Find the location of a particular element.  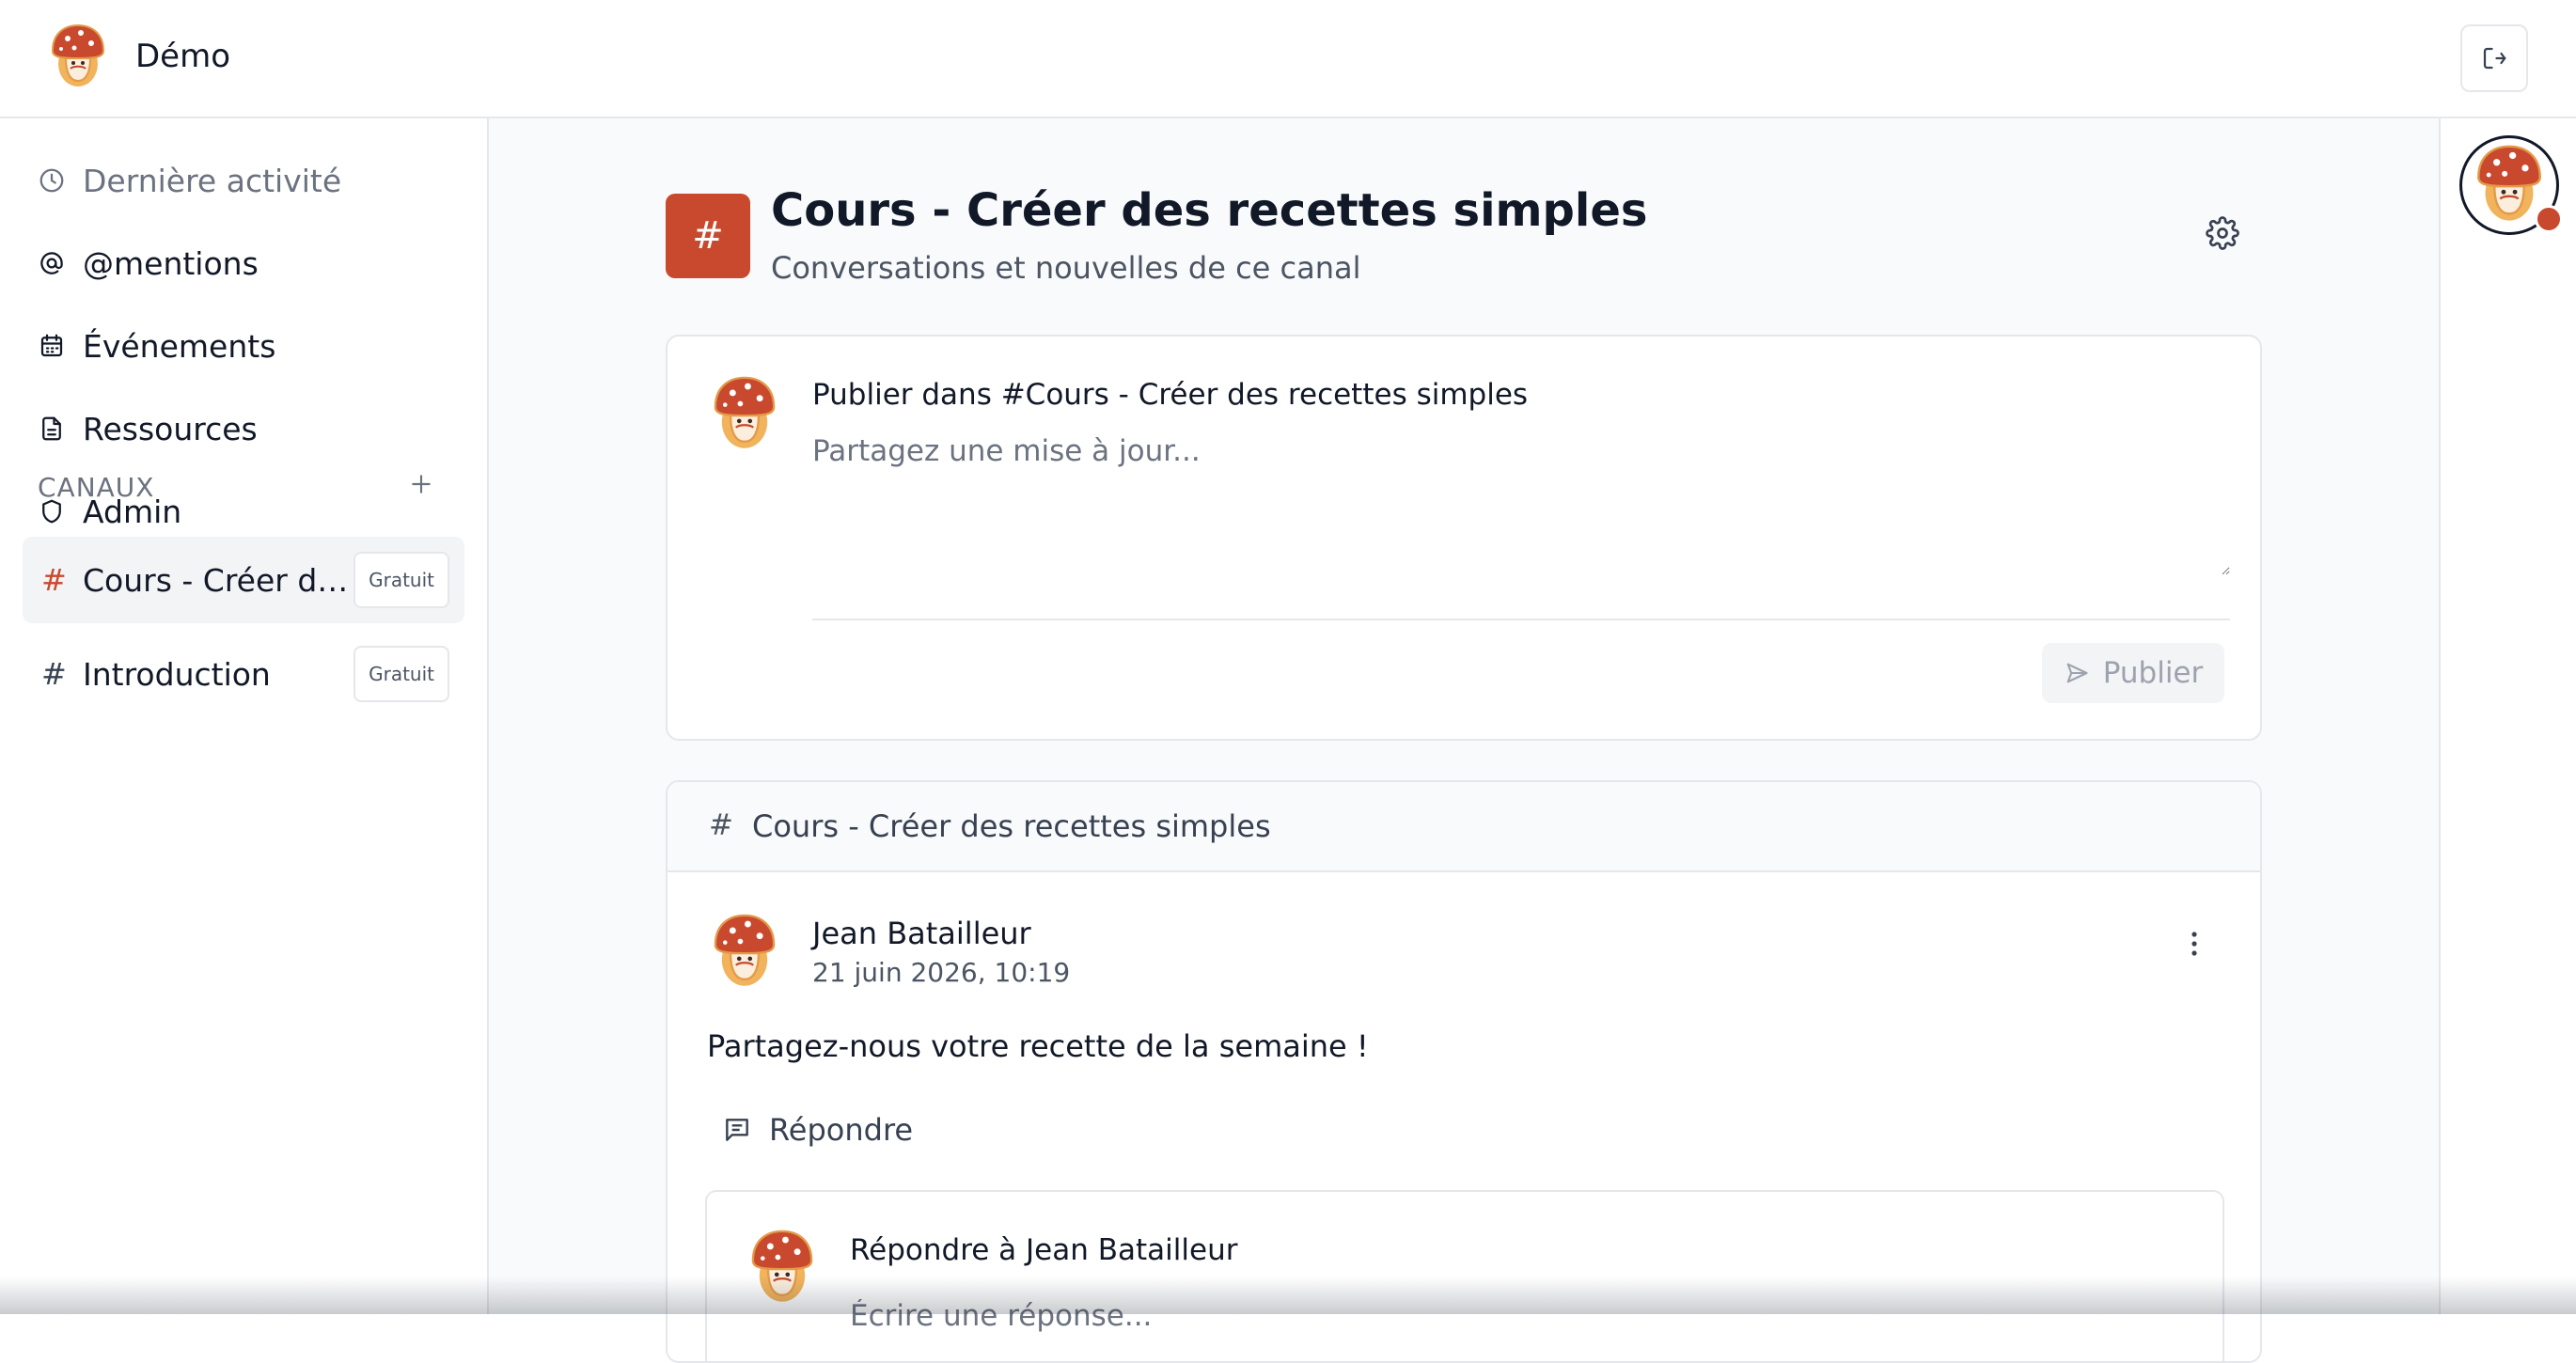

at-icon is located at coordinates (52, 263).